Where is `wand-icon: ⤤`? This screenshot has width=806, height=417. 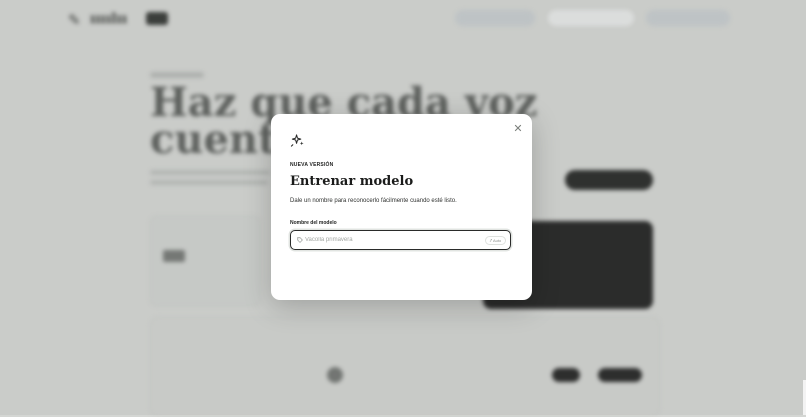
wand-icon: ⤤ is located at coordinates (491, 240).